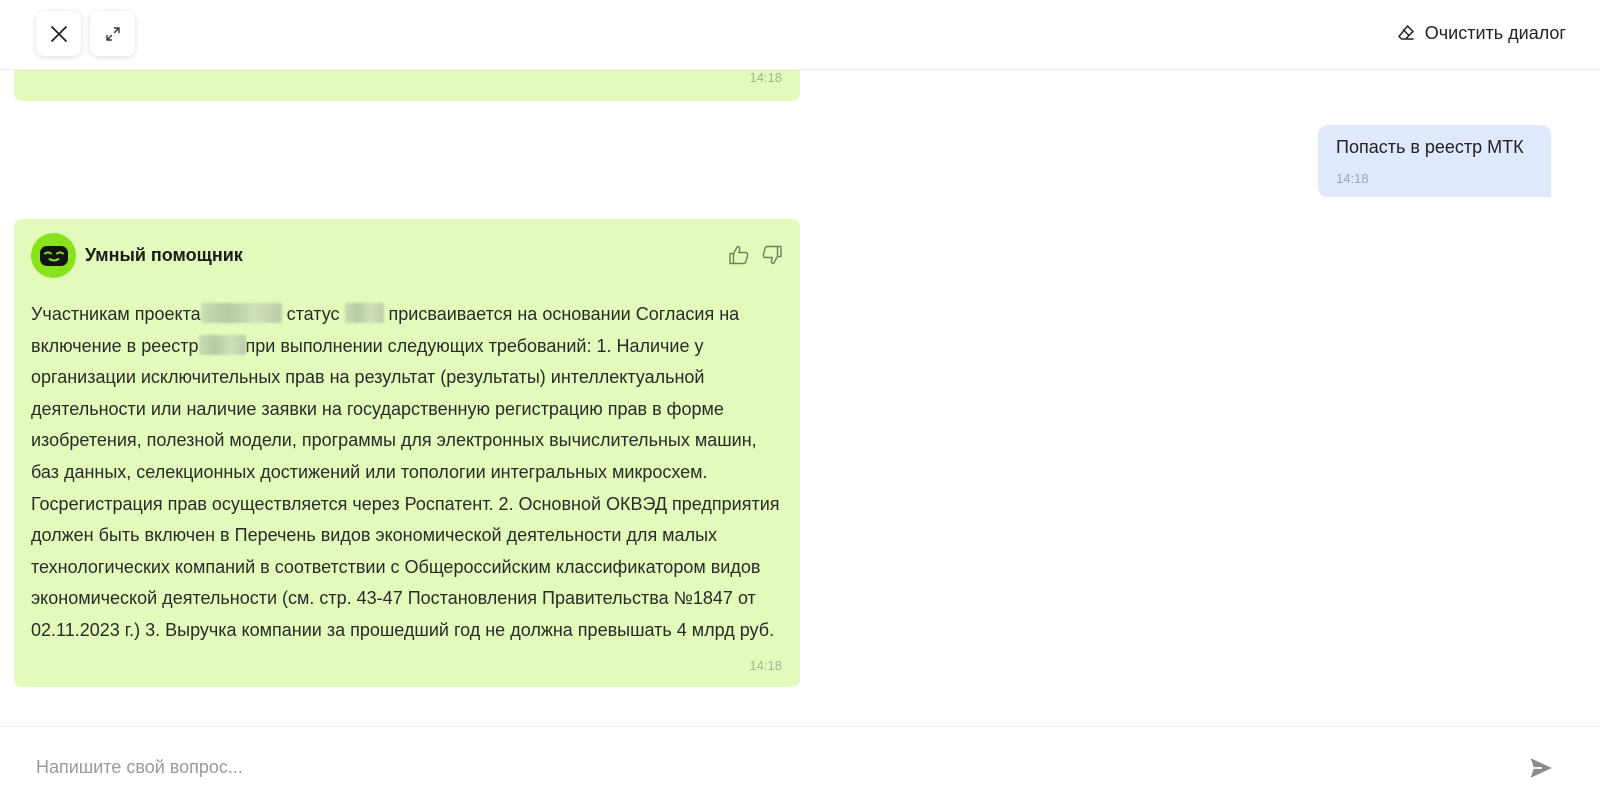 The width and height of the screenshot is (1600, 807). What do you see at coordinates (164, 255) in the screenshot?
I see `bot-name: Умный помощник` at bounding box center [164, 255].